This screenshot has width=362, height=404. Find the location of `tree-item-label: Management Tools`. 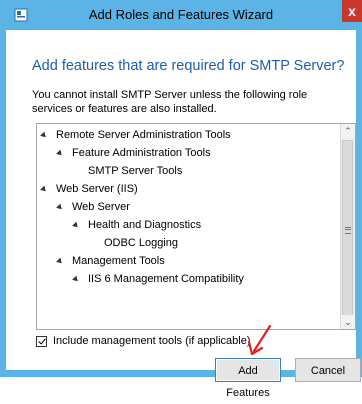

tree-item-label: Management Tools is located at coordinates (118, 261).